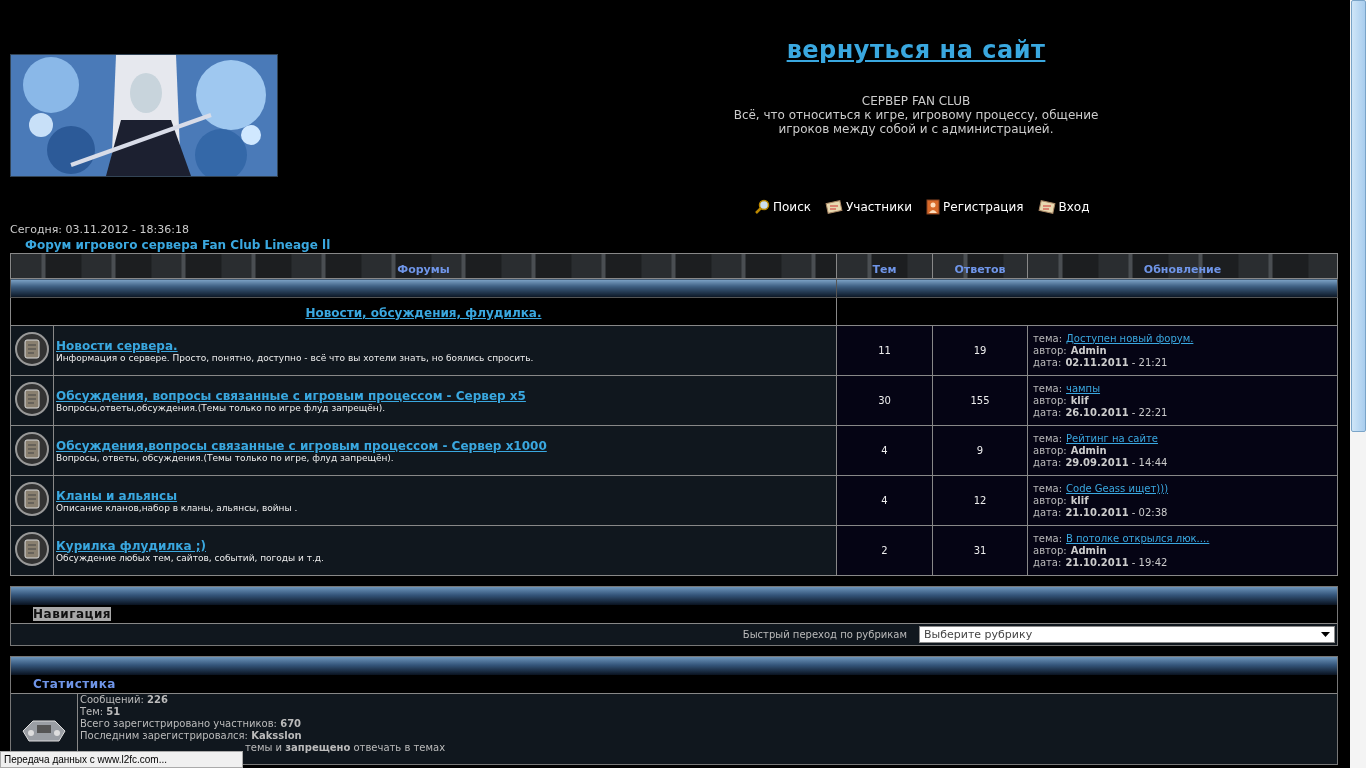  What do you see at coordinates (980, 450) in the screenshot?
I see `reply-count: 9` at bounding box center [980, 450].